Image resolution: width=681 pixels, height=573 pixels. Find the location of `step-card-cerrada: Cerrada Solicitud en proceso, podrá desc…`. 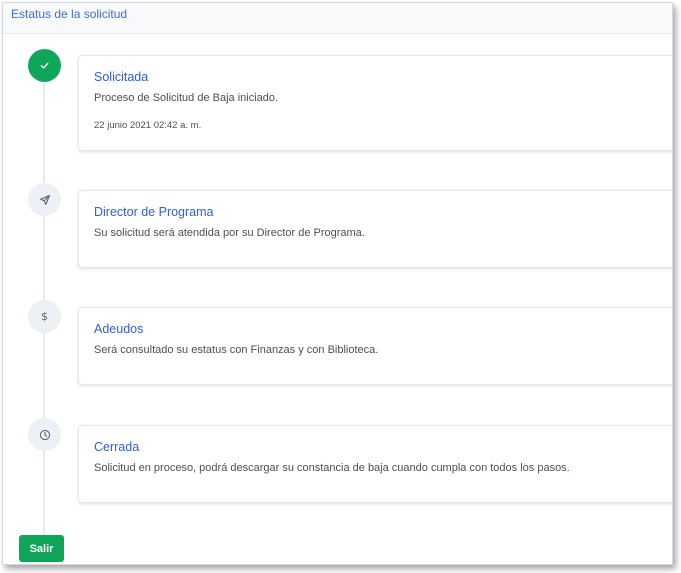

step-card-cerrada: Cerrada Solicitud en proceso, podrá desc… is located at coordinates (375, 464).